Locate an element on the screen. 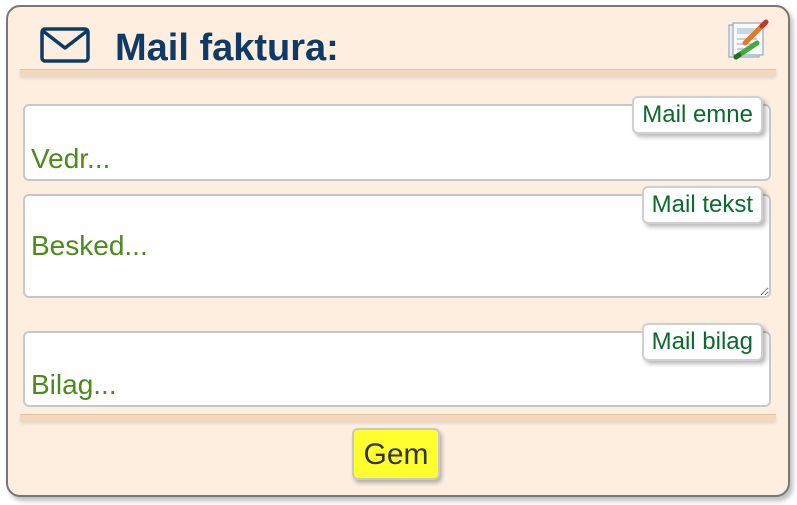 This screenshot has width=797, height=505. save-button: Gem is located at coordinates (396, 454).